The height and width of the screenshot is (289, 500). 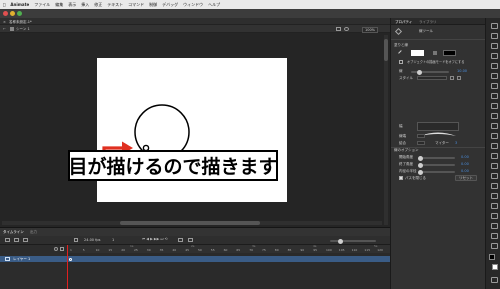 What do you see at coordinates (214, 5) in the screenshot?
I see `menu-help: ヘルプ` at bounding box center [214, 5].